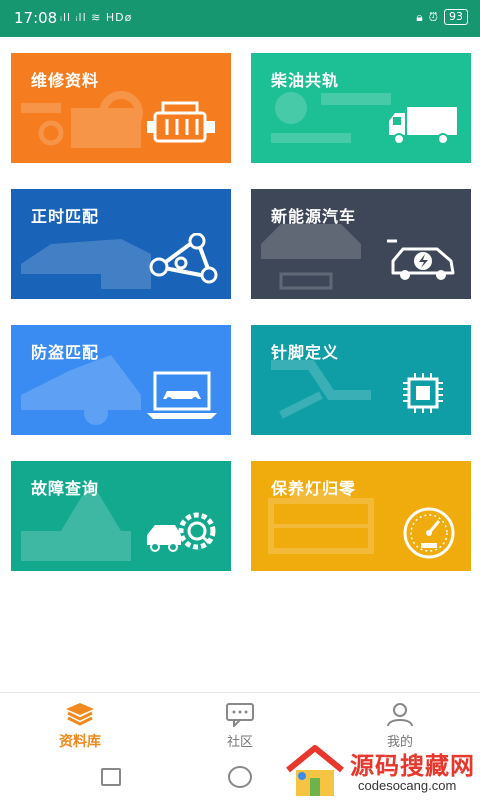 This screenshot has height=800, width=480. I want to click on nav-tab-community: 社区, so click(240, 725).